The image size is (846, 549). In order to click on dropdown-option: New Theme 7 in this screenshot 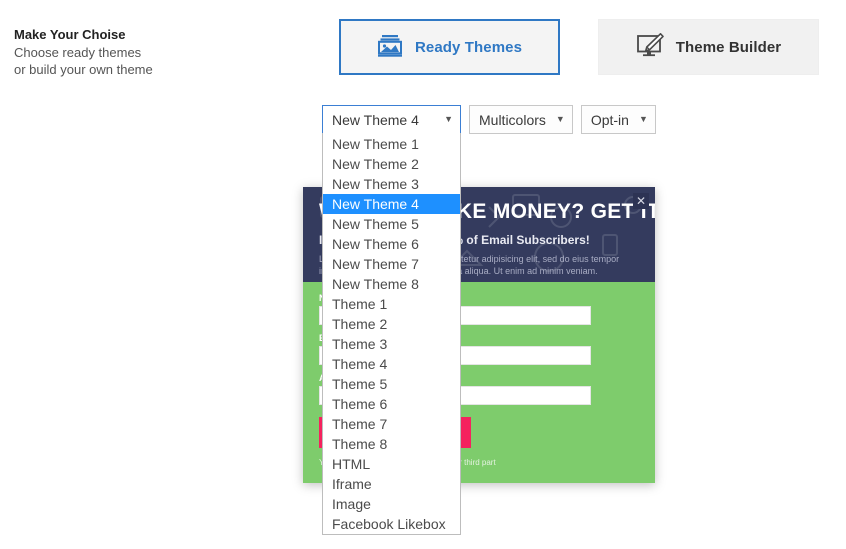, I will do `click(391, 264)`.